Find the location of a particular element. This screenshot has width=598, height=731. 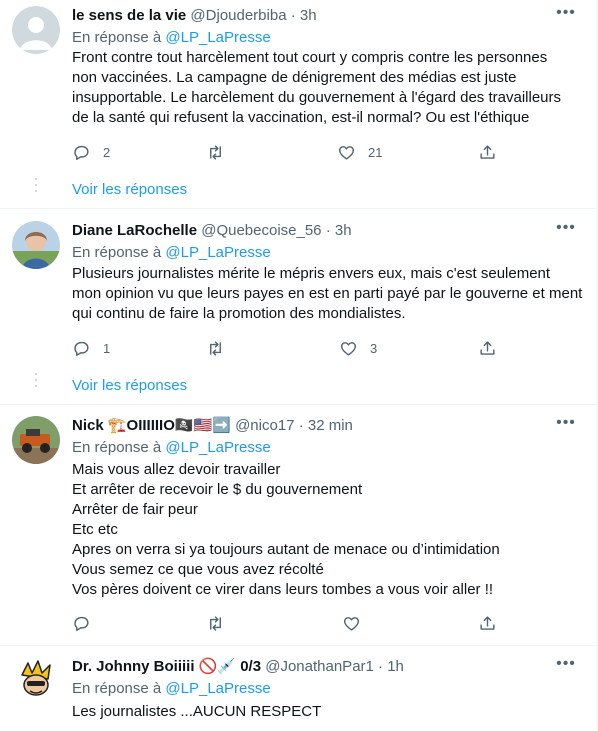

default-avatar-icon is located at coordinates (36, 30).